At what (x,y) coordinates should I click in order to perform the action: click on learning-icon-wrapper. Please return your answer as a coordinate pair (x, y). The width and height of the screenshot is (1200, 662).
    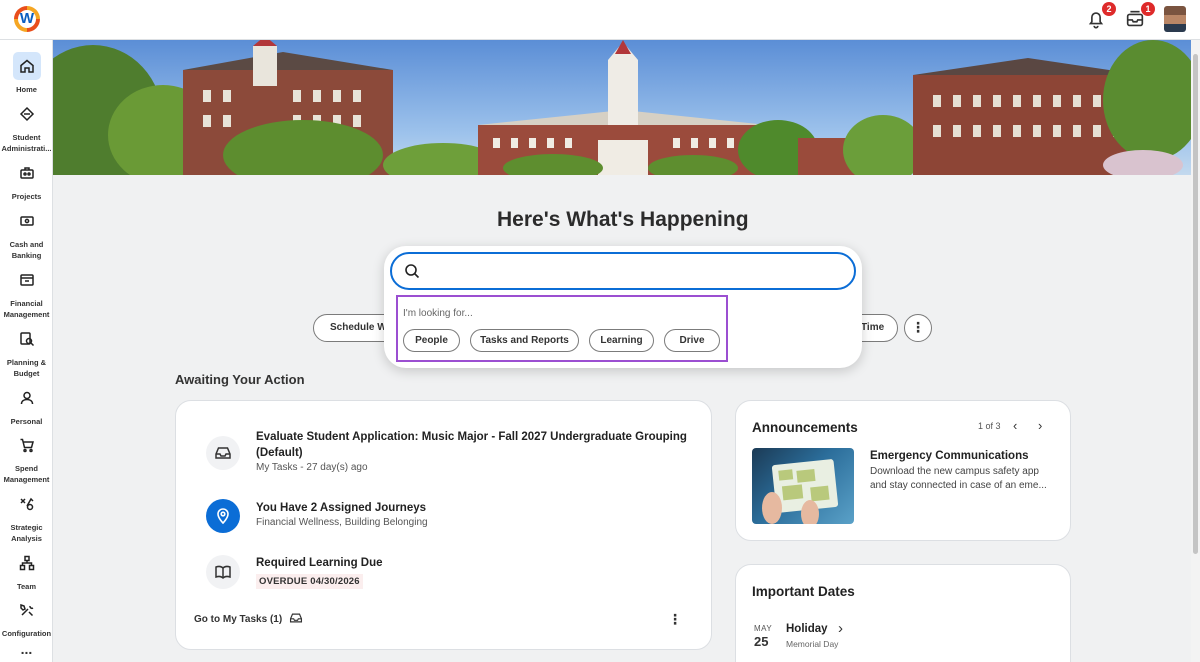
    Looking at the image, I should click on (223, 572).